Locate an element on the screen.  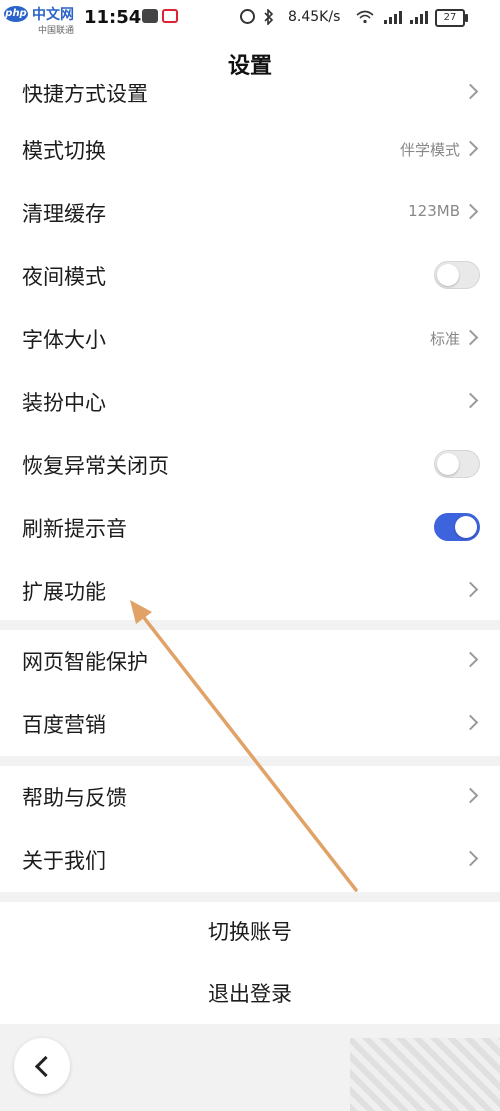
site-logo: php 中文网 中国联通 is located at coordinates (47, 20).